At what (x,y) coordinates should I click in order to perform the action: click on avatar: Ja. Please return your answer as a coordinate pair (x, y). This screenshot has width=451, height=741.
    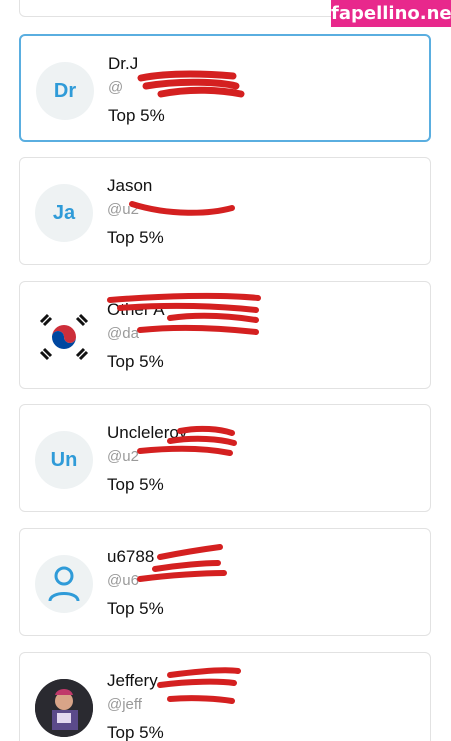
    Looking at the image, I should click on (64, 213).